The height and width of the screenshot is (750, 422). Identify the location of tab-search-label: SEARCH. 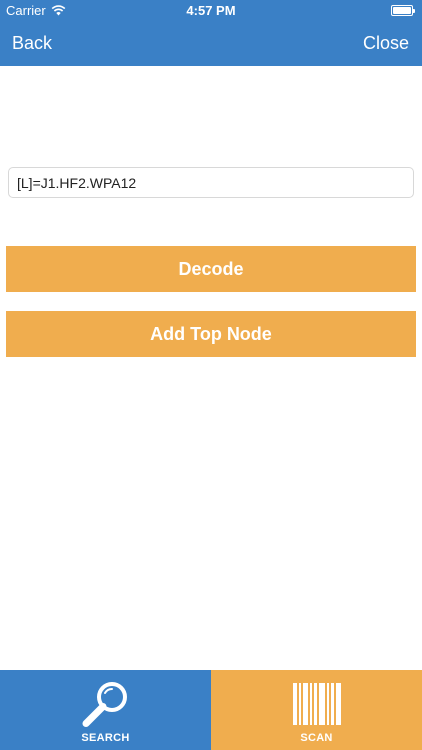
(105, 738).